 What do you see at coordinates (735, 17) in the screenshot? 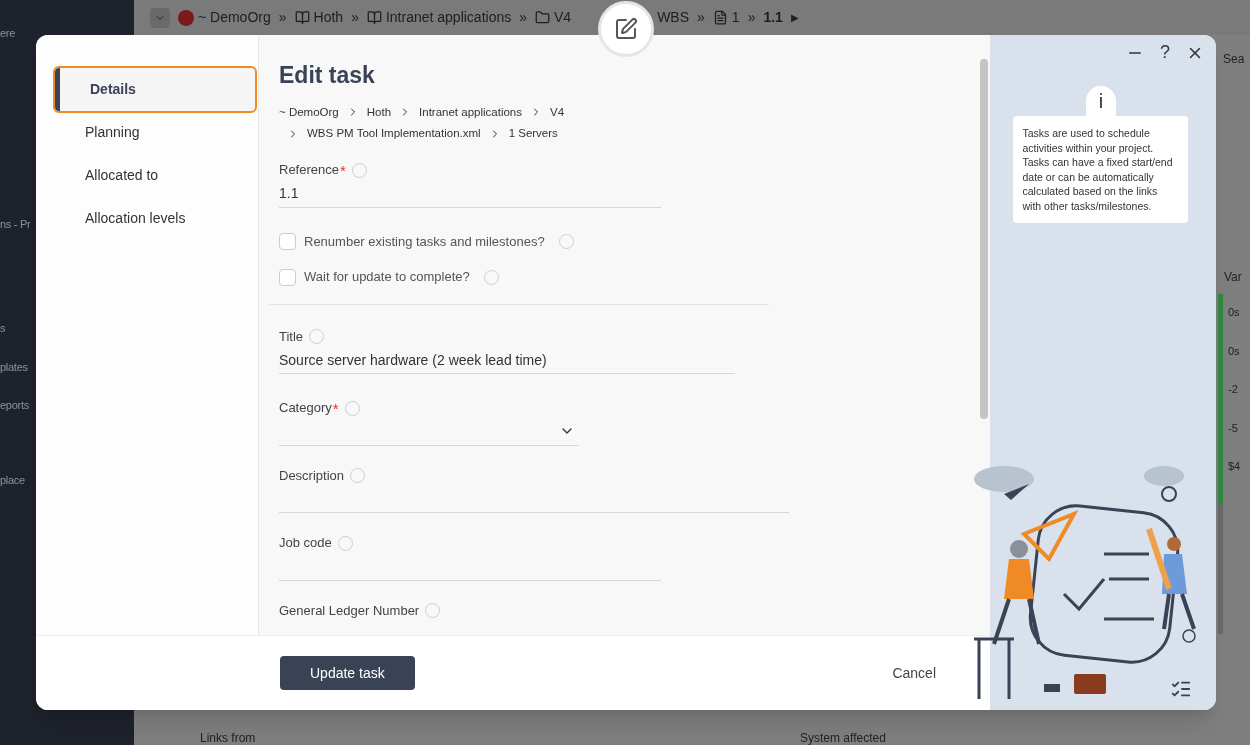
I see `breadcrumb-link: 1` at bounding box center [735, 17].